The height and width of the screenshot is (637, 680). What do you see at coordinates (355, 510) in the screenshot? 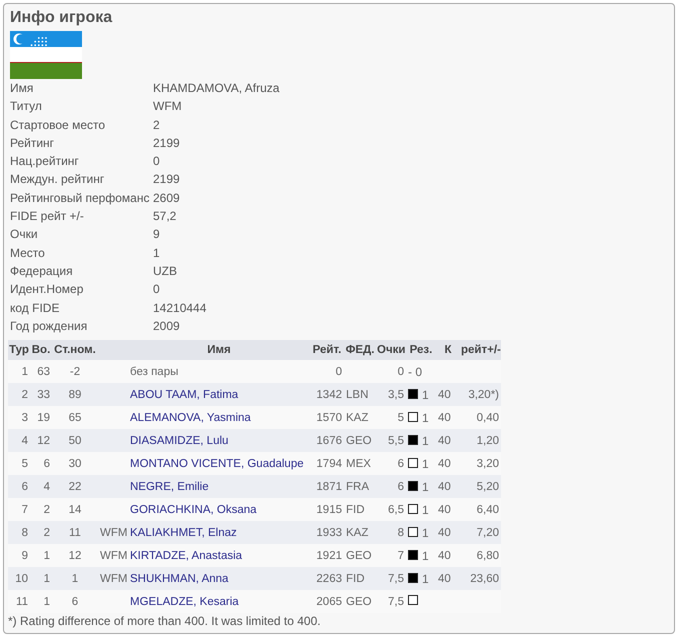
I see `table-cell-text: FID` at bounding box center [355, 510].